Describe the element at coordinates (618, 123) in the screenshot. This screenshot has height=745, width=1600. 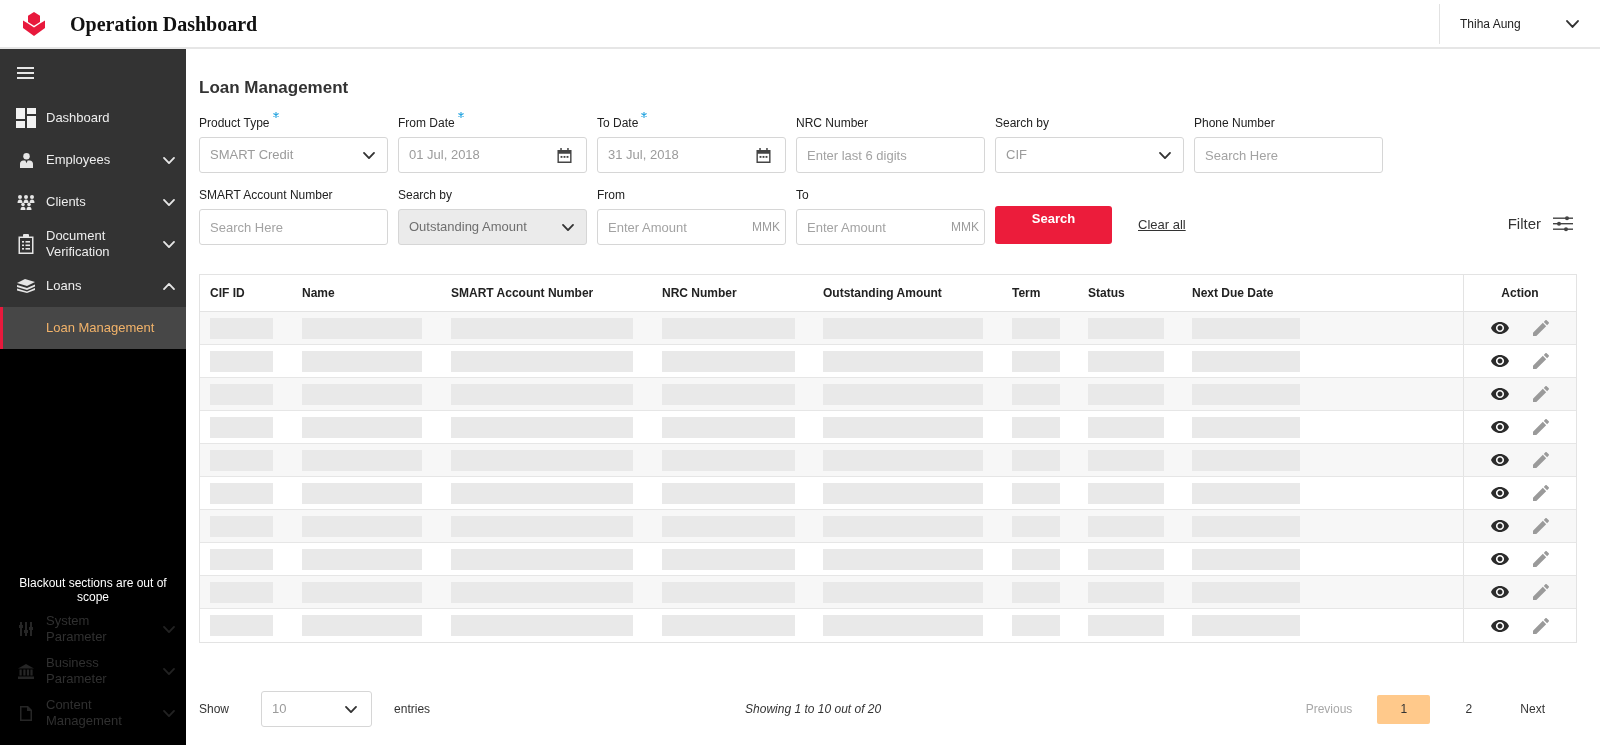
I see `field-label: To Date` at that location.